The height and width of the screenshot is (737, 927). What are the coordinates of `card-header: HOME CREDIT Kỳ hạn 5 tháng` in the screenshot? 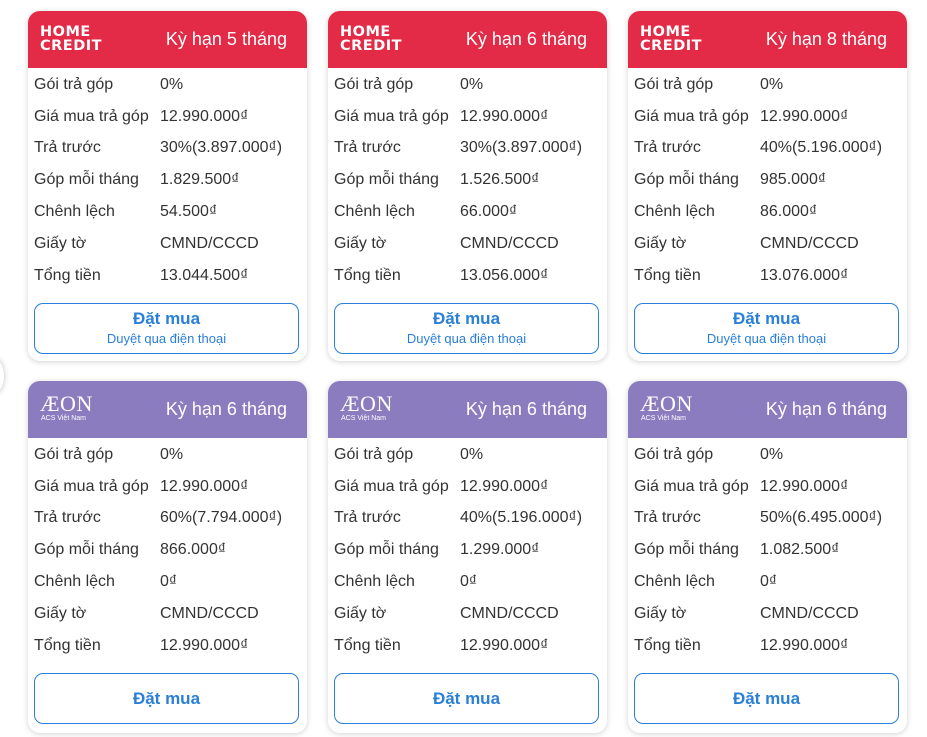 It's located at (167, 39).